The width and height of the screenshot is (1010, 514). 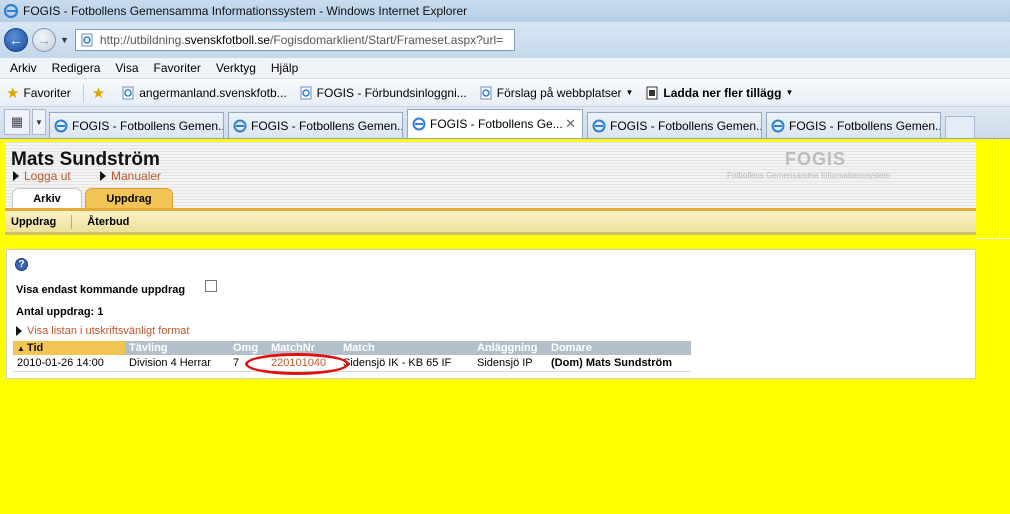 I want to click on browser-tab-active: FOGIS - Fotbollens Ge... ✕, so click(x=495, y=123).